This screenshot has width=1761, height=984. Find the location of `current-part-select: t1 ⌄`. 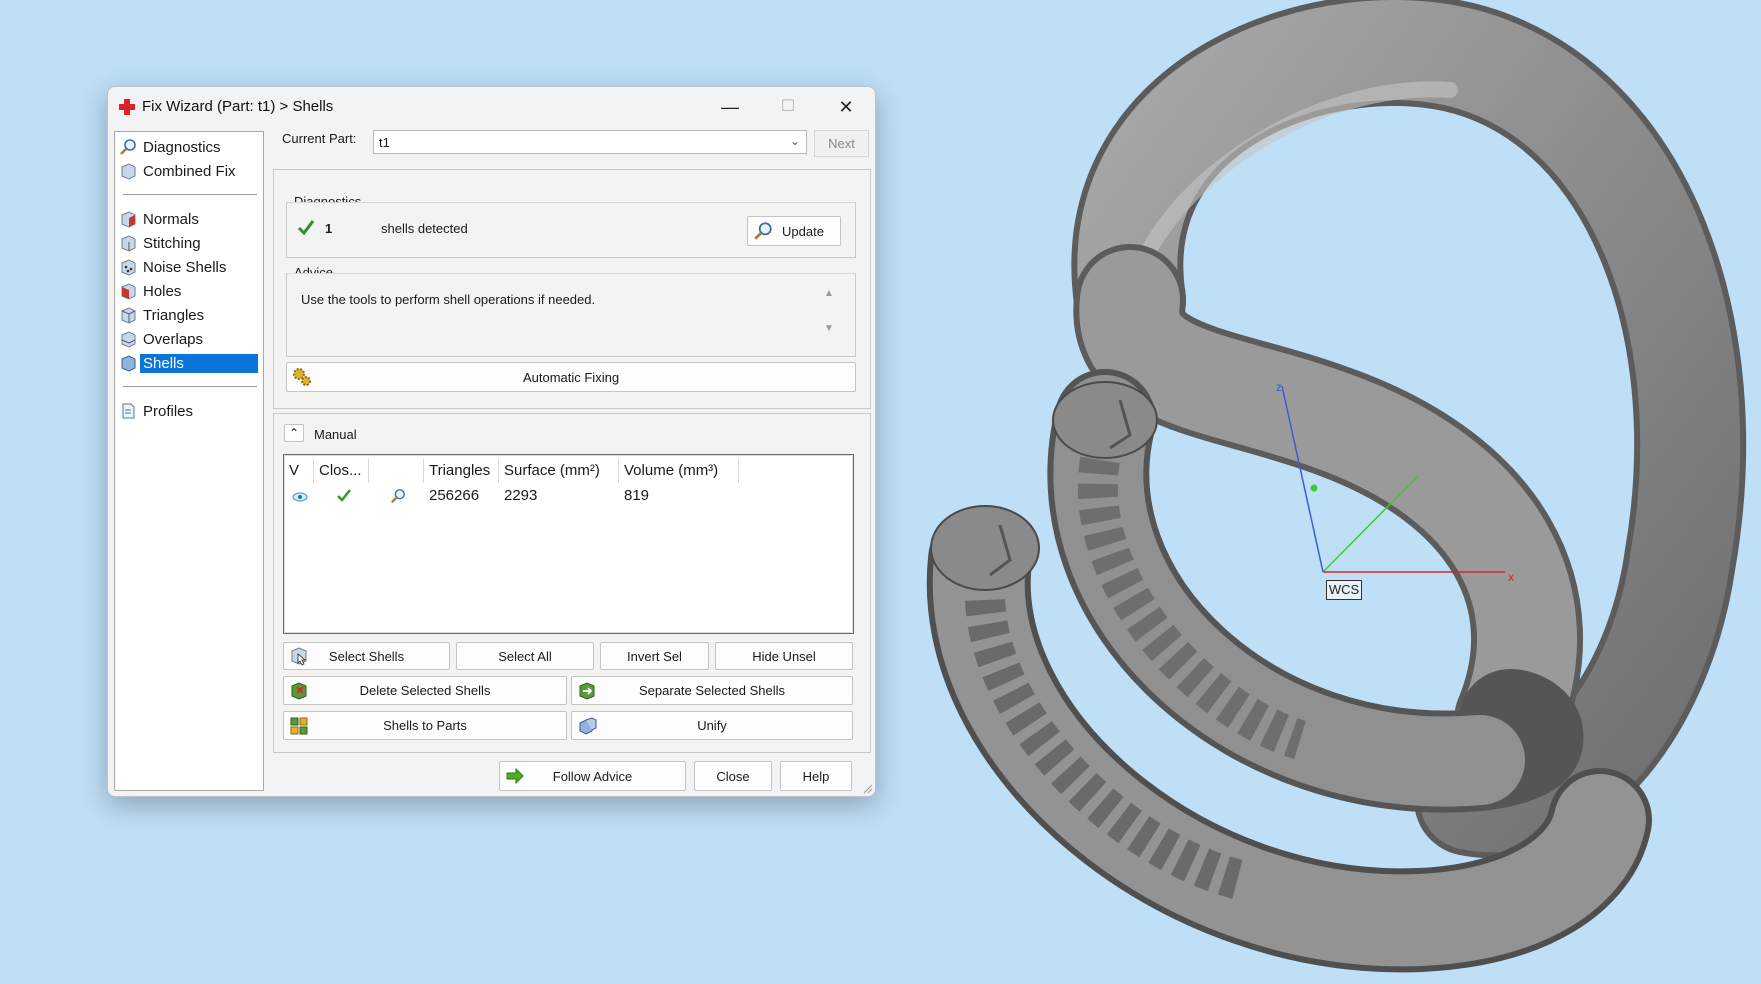

current-part-select: t1 ⌄ is located at coordinates (590, 142).